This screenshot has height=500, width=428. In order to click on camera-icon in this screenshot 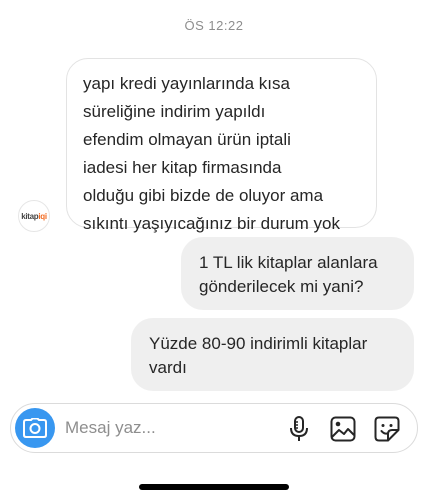, I will do `click(35, 428)`.